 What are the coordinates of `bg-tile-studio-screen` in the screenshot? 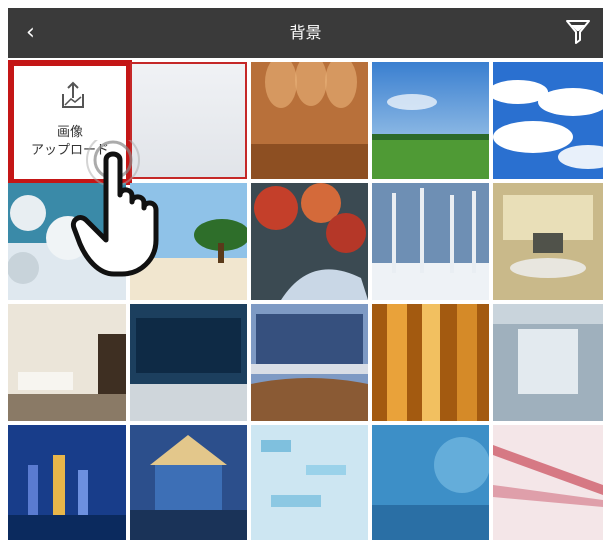 It's located at (188, 362).